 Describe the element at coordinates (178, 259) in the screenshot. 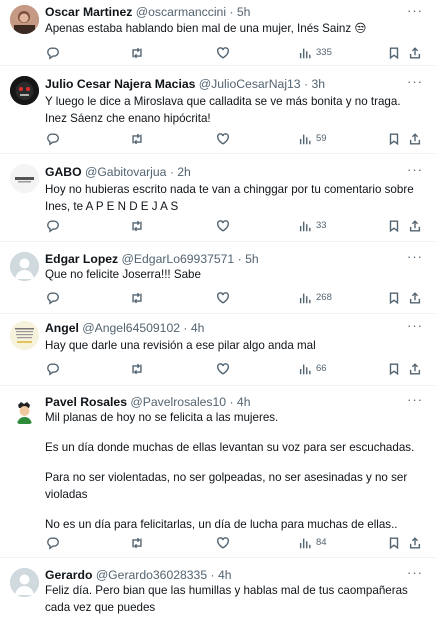

I see `author-handle: @EdgarLo69937571` at that location.